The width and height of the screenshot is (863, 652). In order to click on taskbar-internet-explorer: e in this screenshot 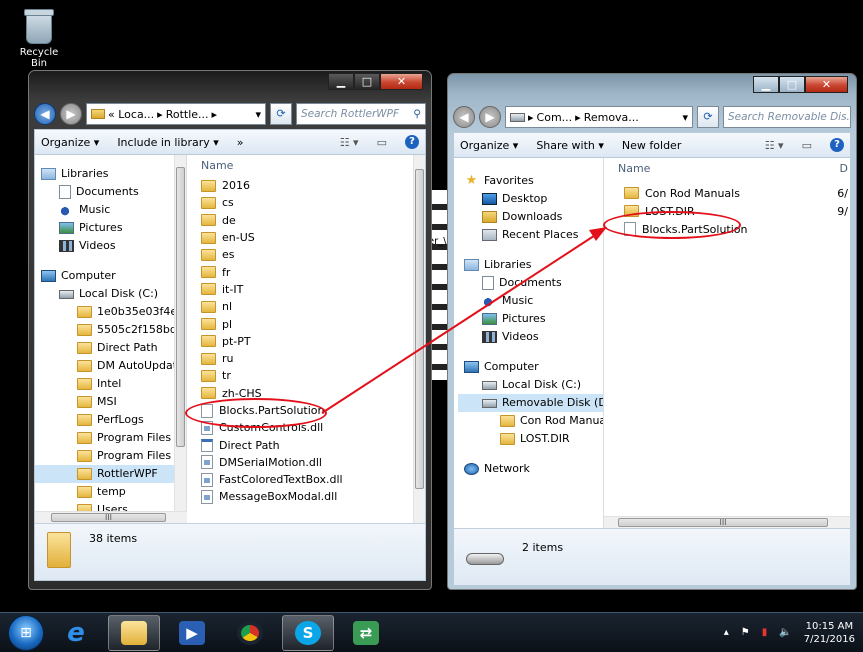, I will do `click(76, 633)`.